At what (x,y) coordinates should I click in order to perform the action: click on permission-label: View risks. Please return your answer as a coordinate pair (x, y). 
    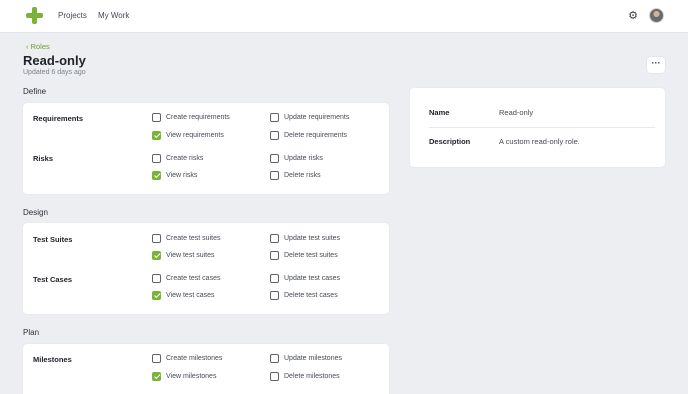
    Looking at the image, I should click on (182, 175).